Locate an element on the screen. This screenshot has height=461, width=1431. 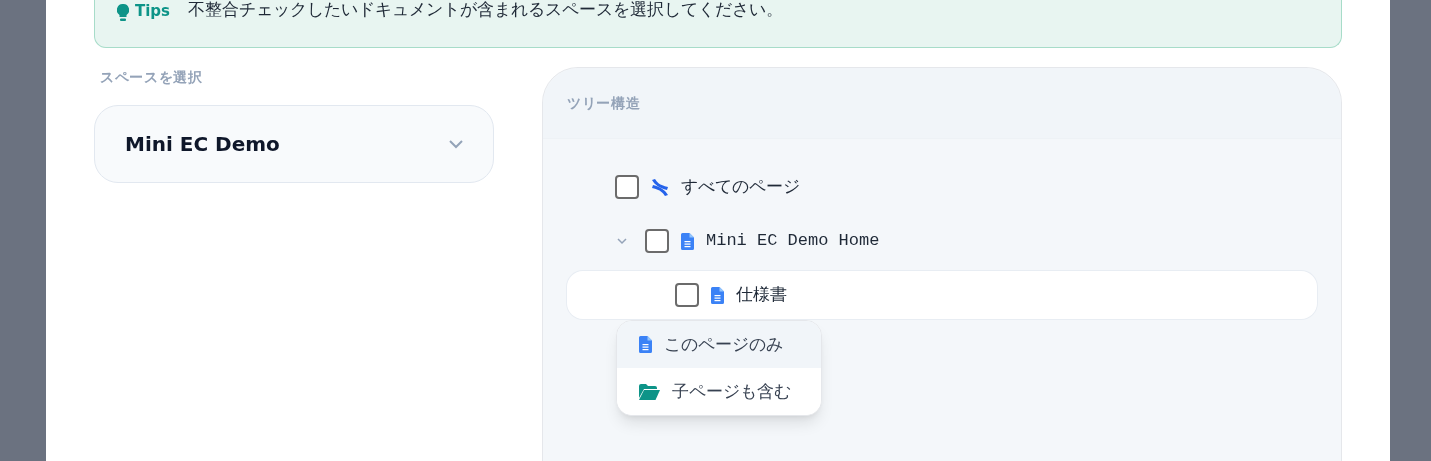
tips-label: Tips is located at coordinates (153, 11).